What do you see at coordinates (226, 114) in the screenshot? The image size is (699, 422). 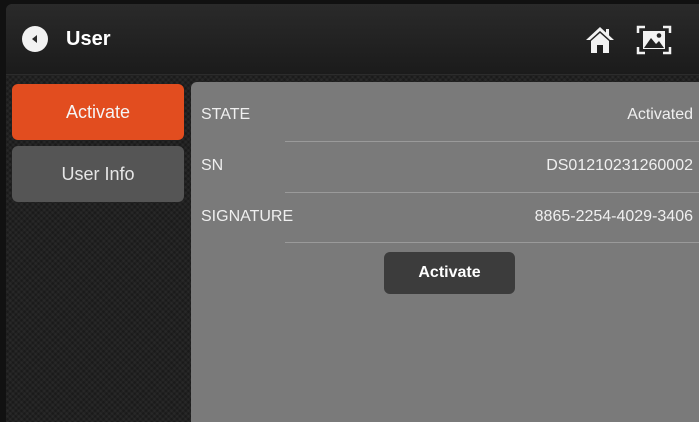 I see `row-label: STATE` at bounding box center [226, 114].